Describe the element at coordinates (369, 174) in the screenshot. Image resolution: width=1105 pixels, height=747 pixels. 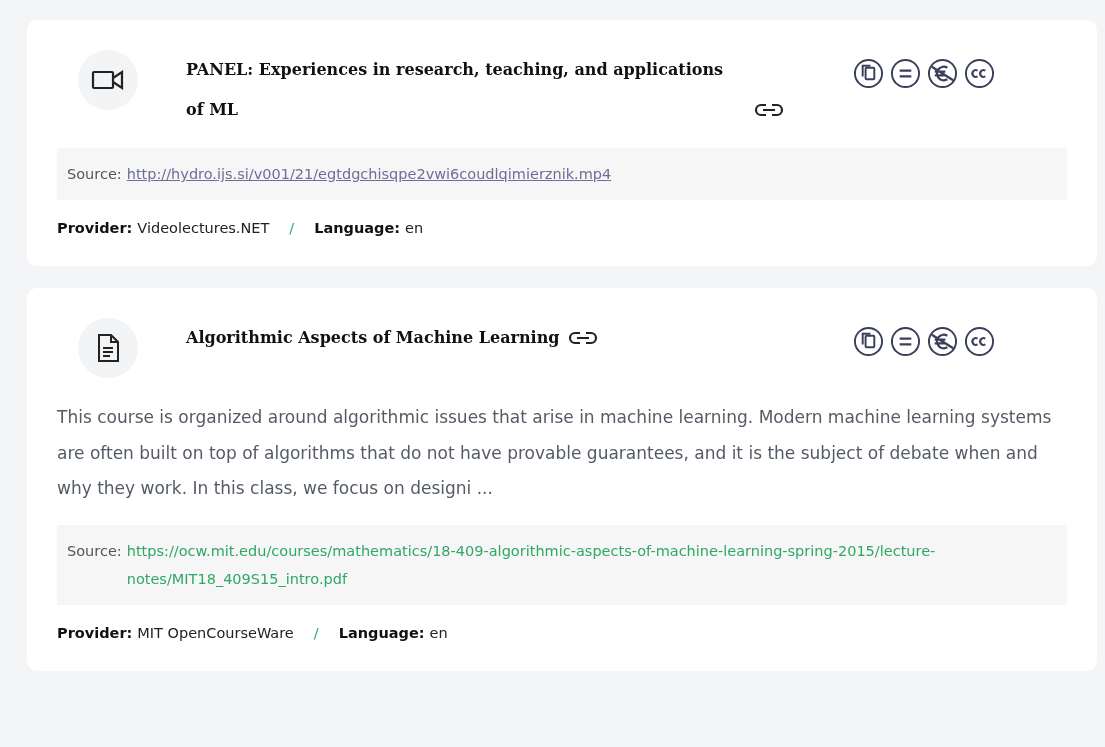
I see `source-link: http://hydro.ijs.si/v001/21/egtdgchisqpe2vwi6coudlqimierznik.mp4` at that location.